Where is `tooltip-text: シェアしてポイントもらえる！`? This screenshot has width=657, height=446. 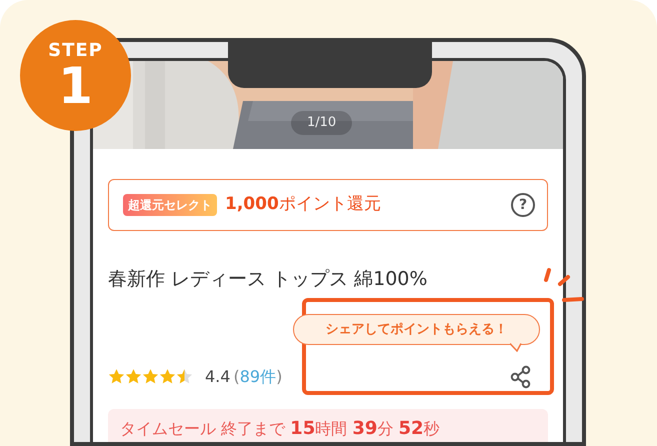 tooltip-text: シェアしてポイントもらえる！ is located at coordinates (417, 329).